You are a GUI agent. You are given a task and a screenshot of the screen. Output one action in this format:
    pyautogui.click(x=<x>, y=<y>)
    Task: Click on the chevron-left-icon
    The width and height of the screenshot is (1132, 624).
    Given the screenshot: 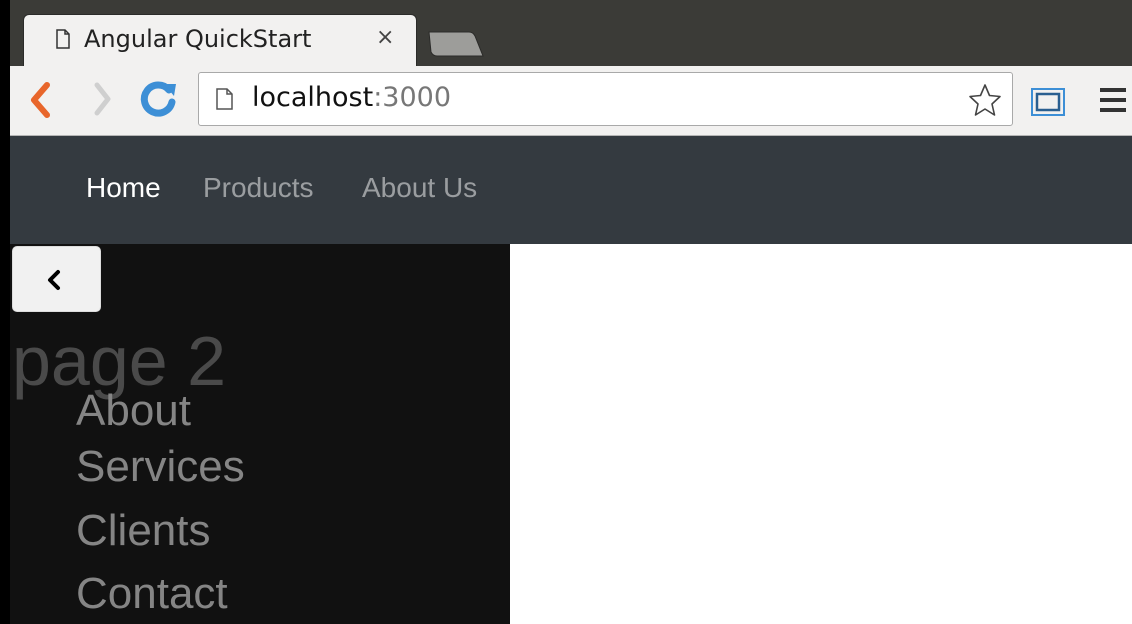 What is the action you would take?
    pyautogui.click(x=54, y=280)
    